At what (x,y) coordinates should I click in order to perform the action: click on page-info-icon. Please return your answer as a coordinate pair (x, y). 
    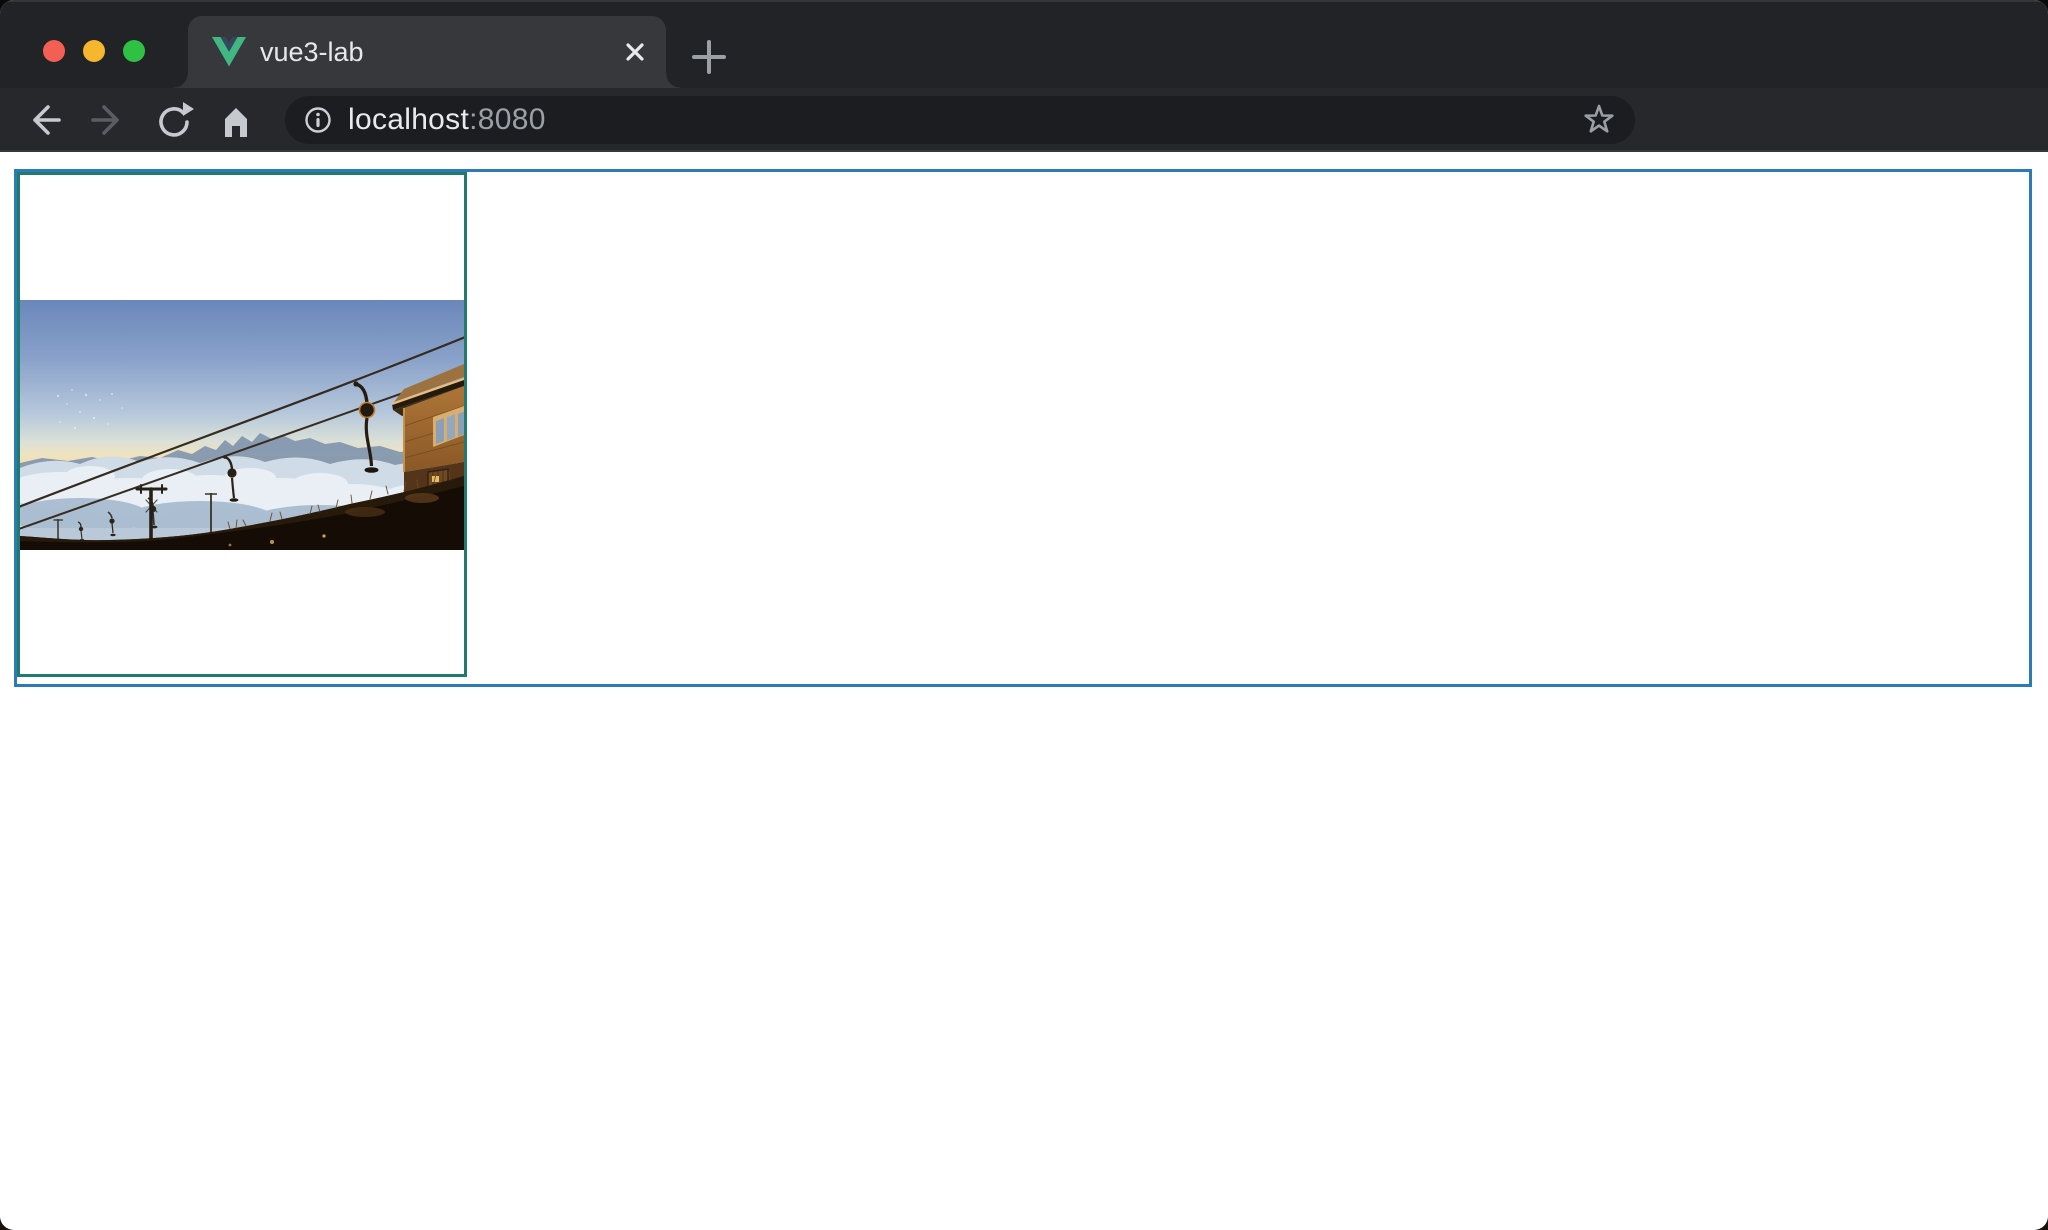
    Looking at the image, I should click on (318, 120).